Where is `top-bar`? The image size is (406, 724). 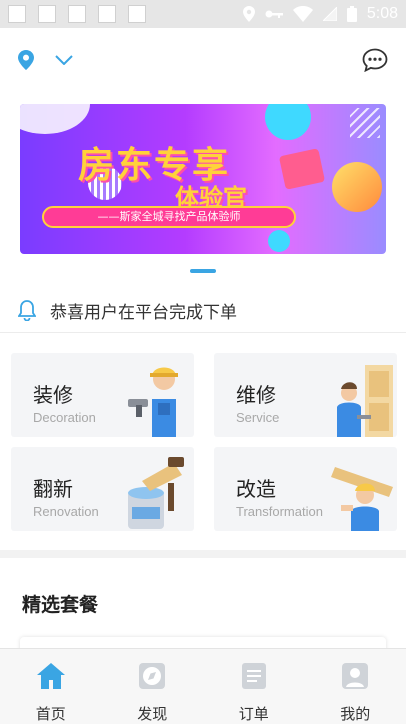 top-bar is located at coordinates (203, 60).